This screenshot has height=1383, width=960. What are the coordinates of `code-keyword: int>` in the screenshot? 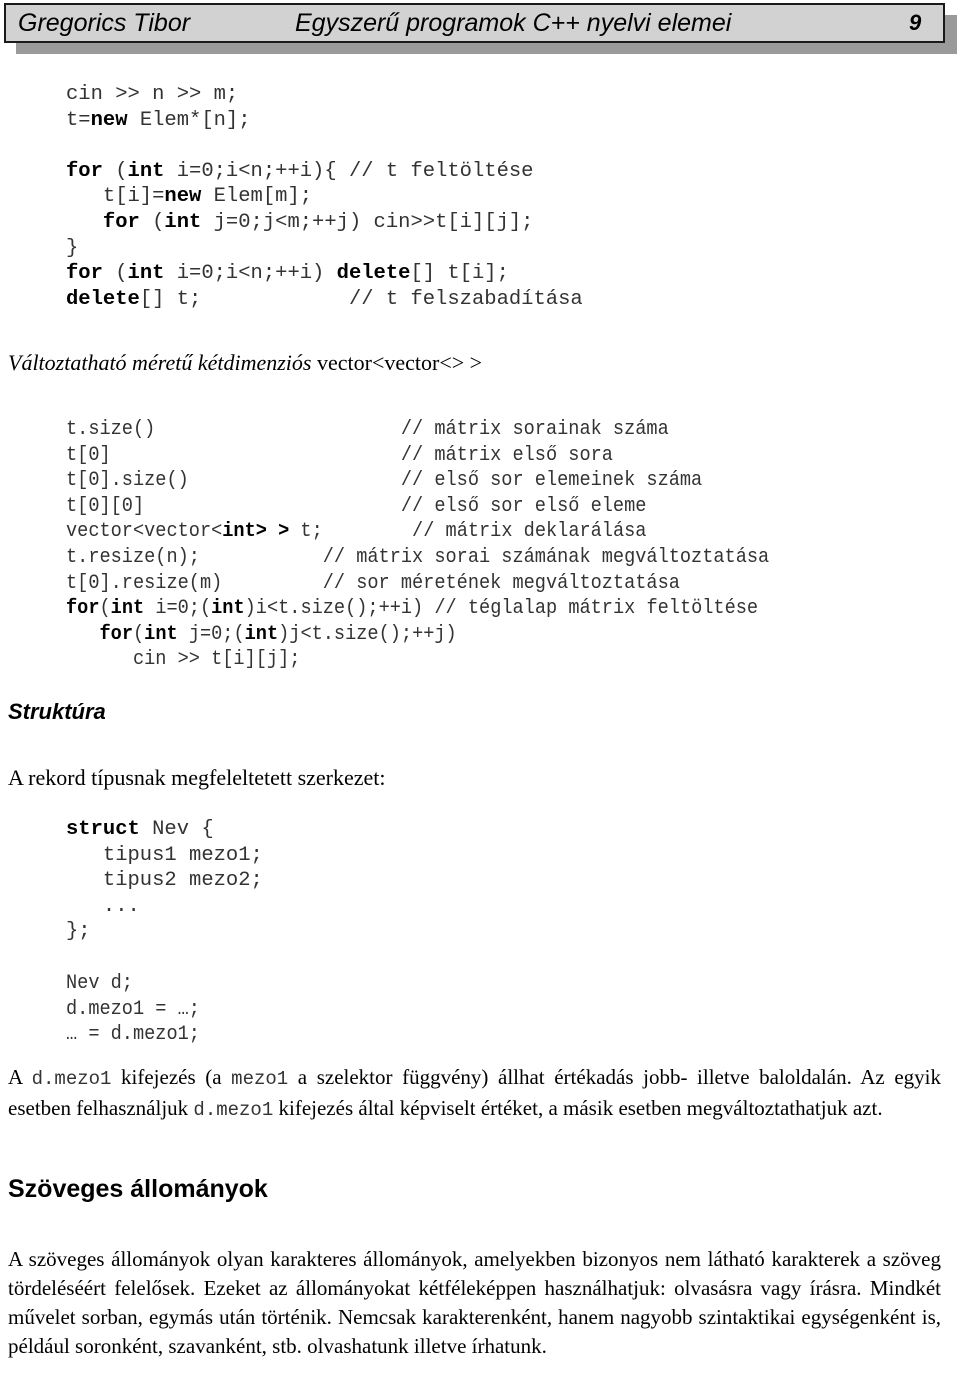 It's located at (244, 532).